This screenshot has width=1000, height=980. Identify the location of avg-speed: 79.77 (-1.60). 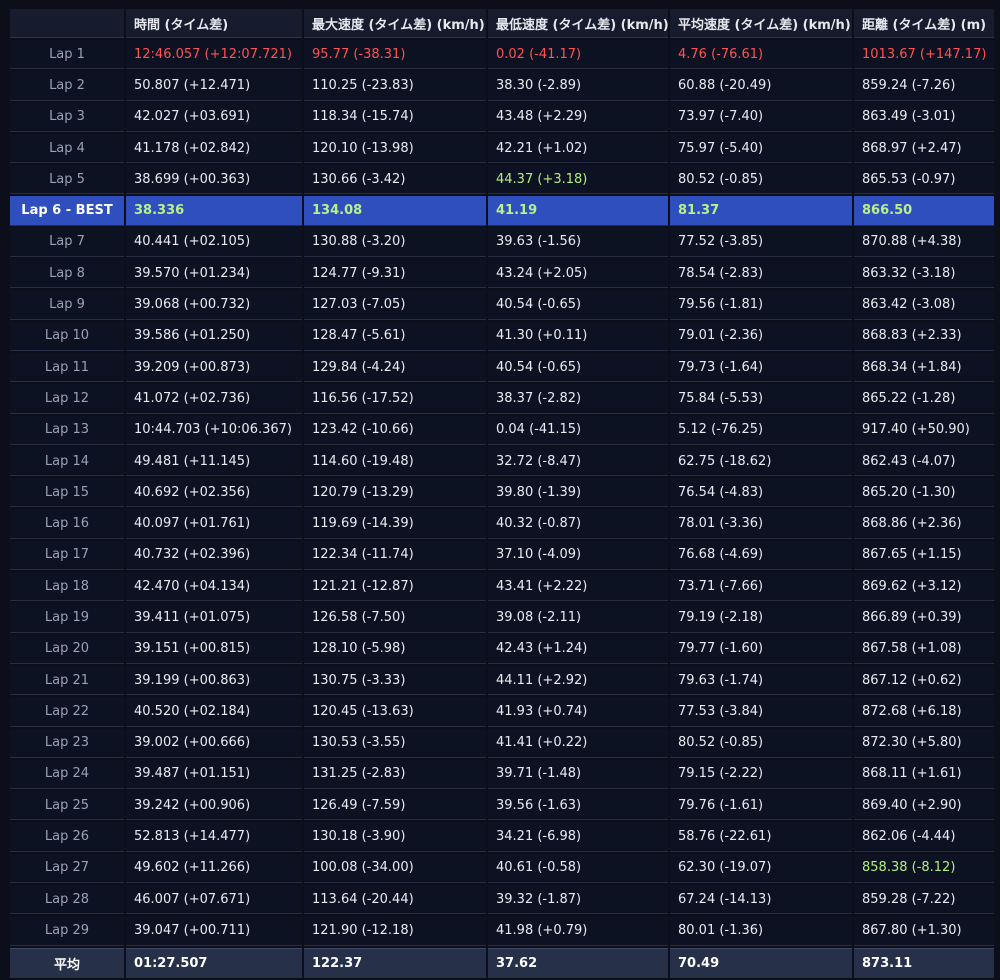
(761, 649).